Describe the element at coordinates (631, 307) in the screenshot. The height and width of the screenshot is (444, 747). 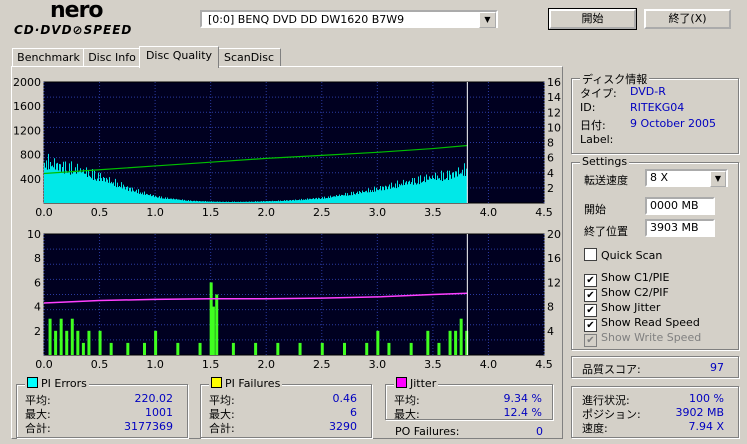
I see `show-jitter-label: Show Jitter` at that location.